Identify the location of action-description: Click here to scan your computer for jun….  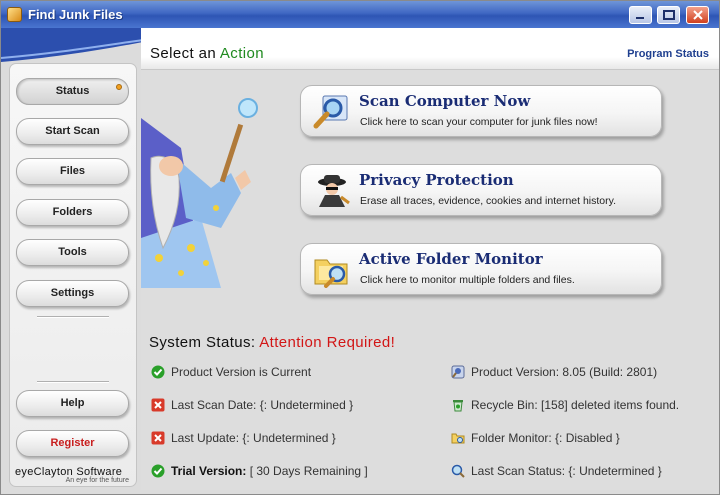
(479, 122).